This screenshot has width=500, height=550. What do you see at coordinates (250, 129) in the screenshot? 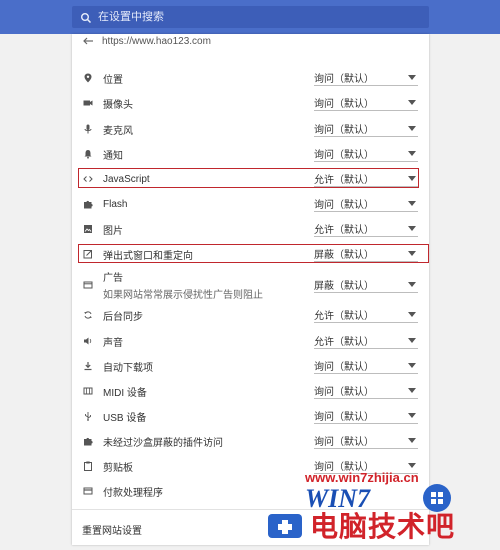
I see `permission-row-microphone: 麦克风 询问（默认）` at bounding box center [250, 129].